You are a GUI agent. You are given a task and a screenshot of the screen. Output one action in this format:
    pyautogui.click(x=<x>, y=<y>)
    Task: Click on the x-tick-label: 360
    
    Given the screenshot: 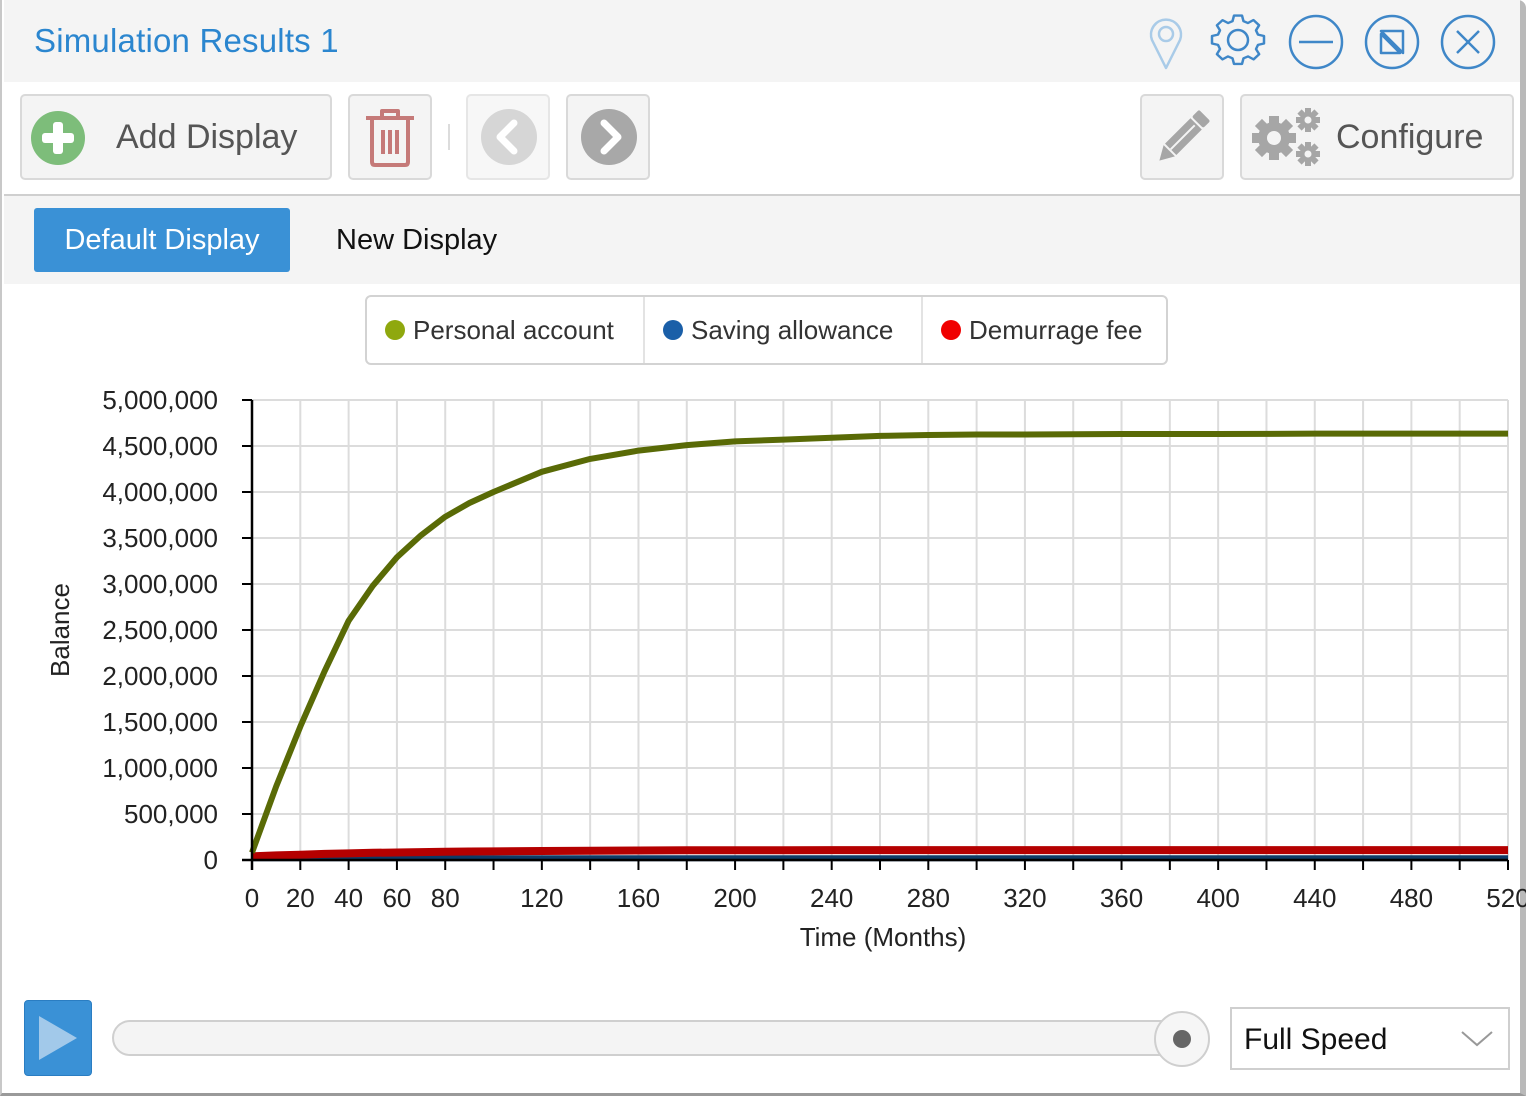 What is the action you would take?
    pyautogui.click(x=1121, y=898)
    